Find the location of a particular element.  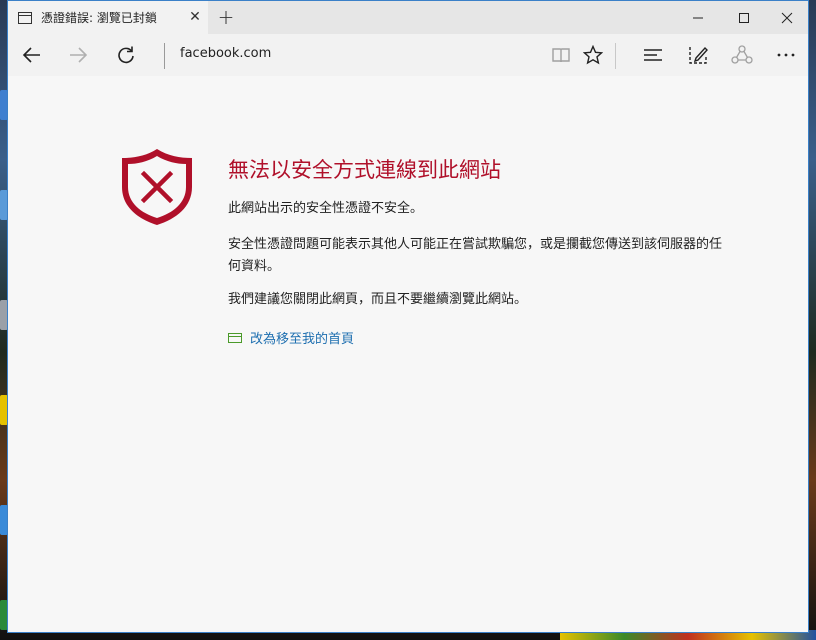

more-icon is located at coordinates (786, 55).